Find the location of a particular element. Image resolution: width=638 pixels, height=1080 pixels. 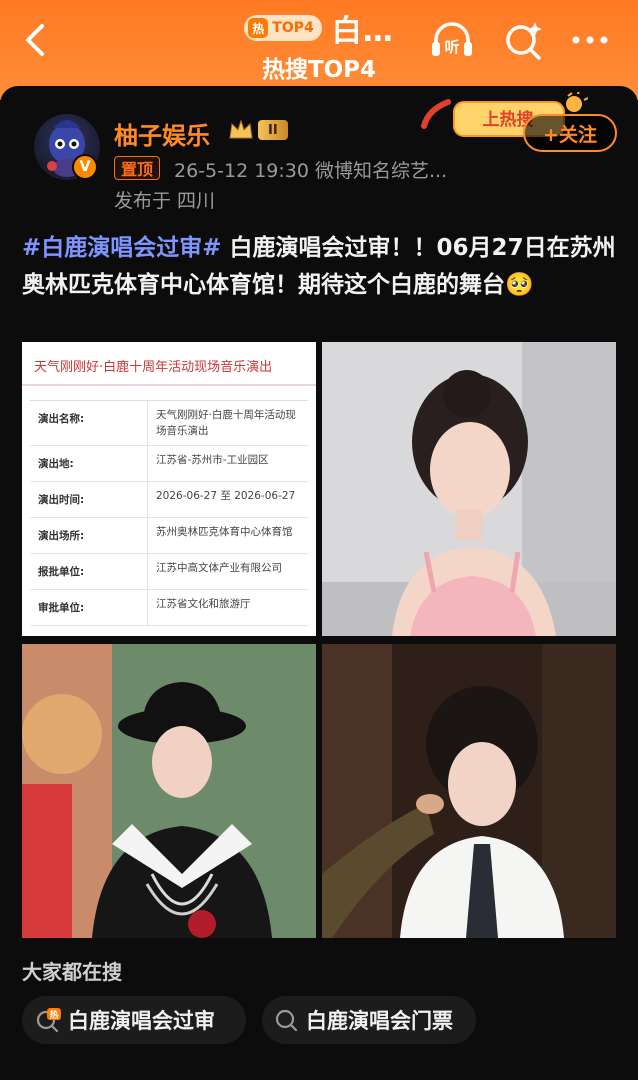

doc-row: 演出场所: 苏州奥林匹克体育中心体育馆 is located at coordinates (169, 536).